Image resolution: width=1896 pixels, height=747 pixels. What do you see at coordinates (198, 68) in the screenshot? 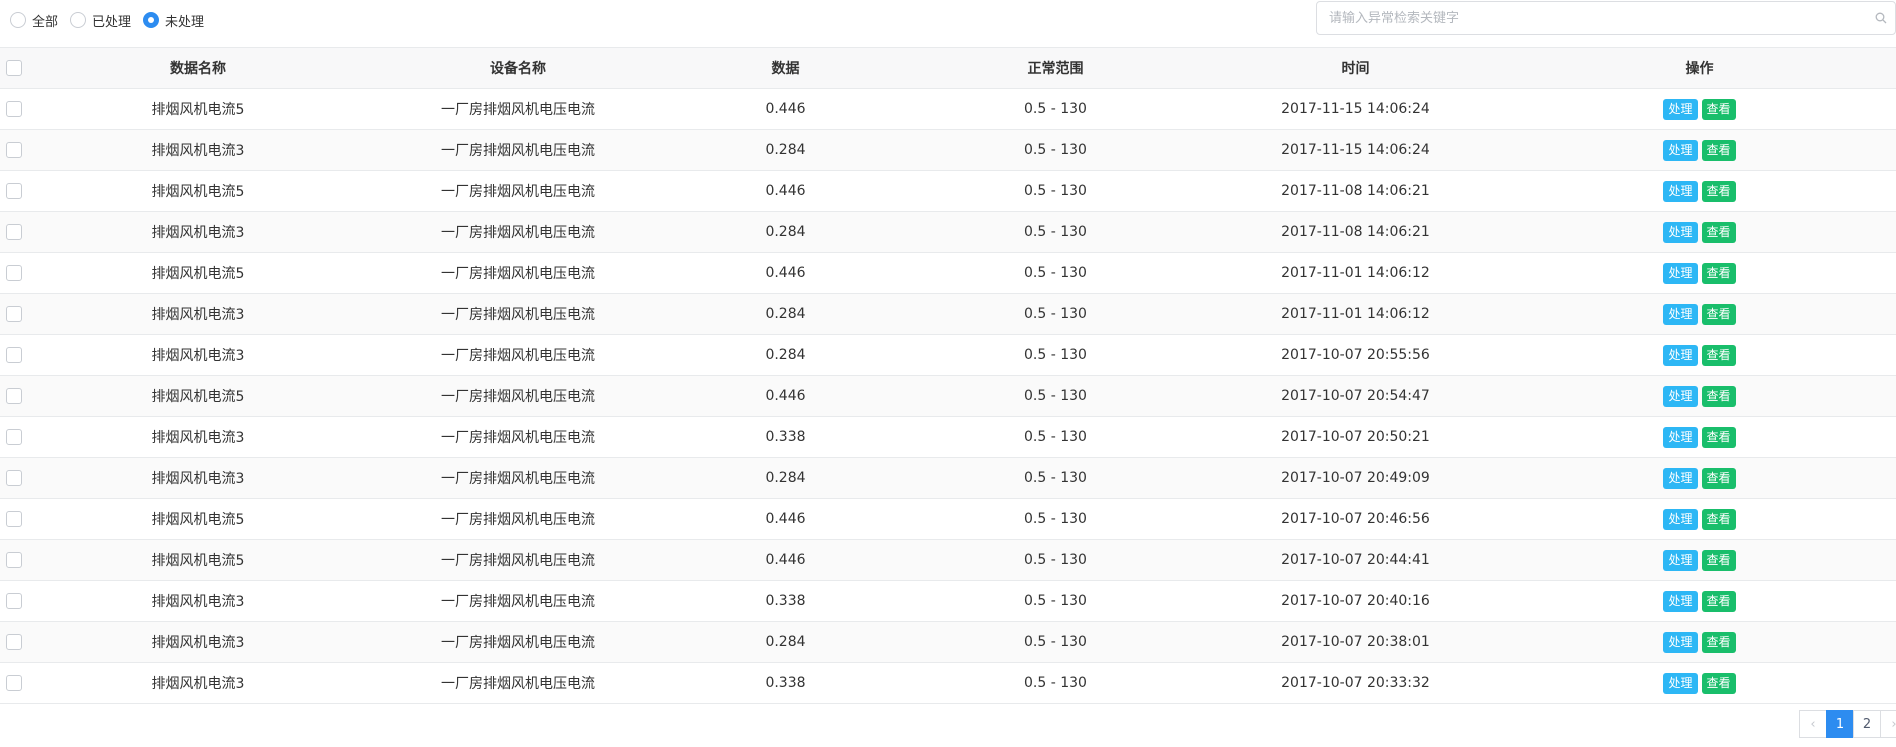
I see `header-data-name: 数据名称` at bounding box center [198, 68].